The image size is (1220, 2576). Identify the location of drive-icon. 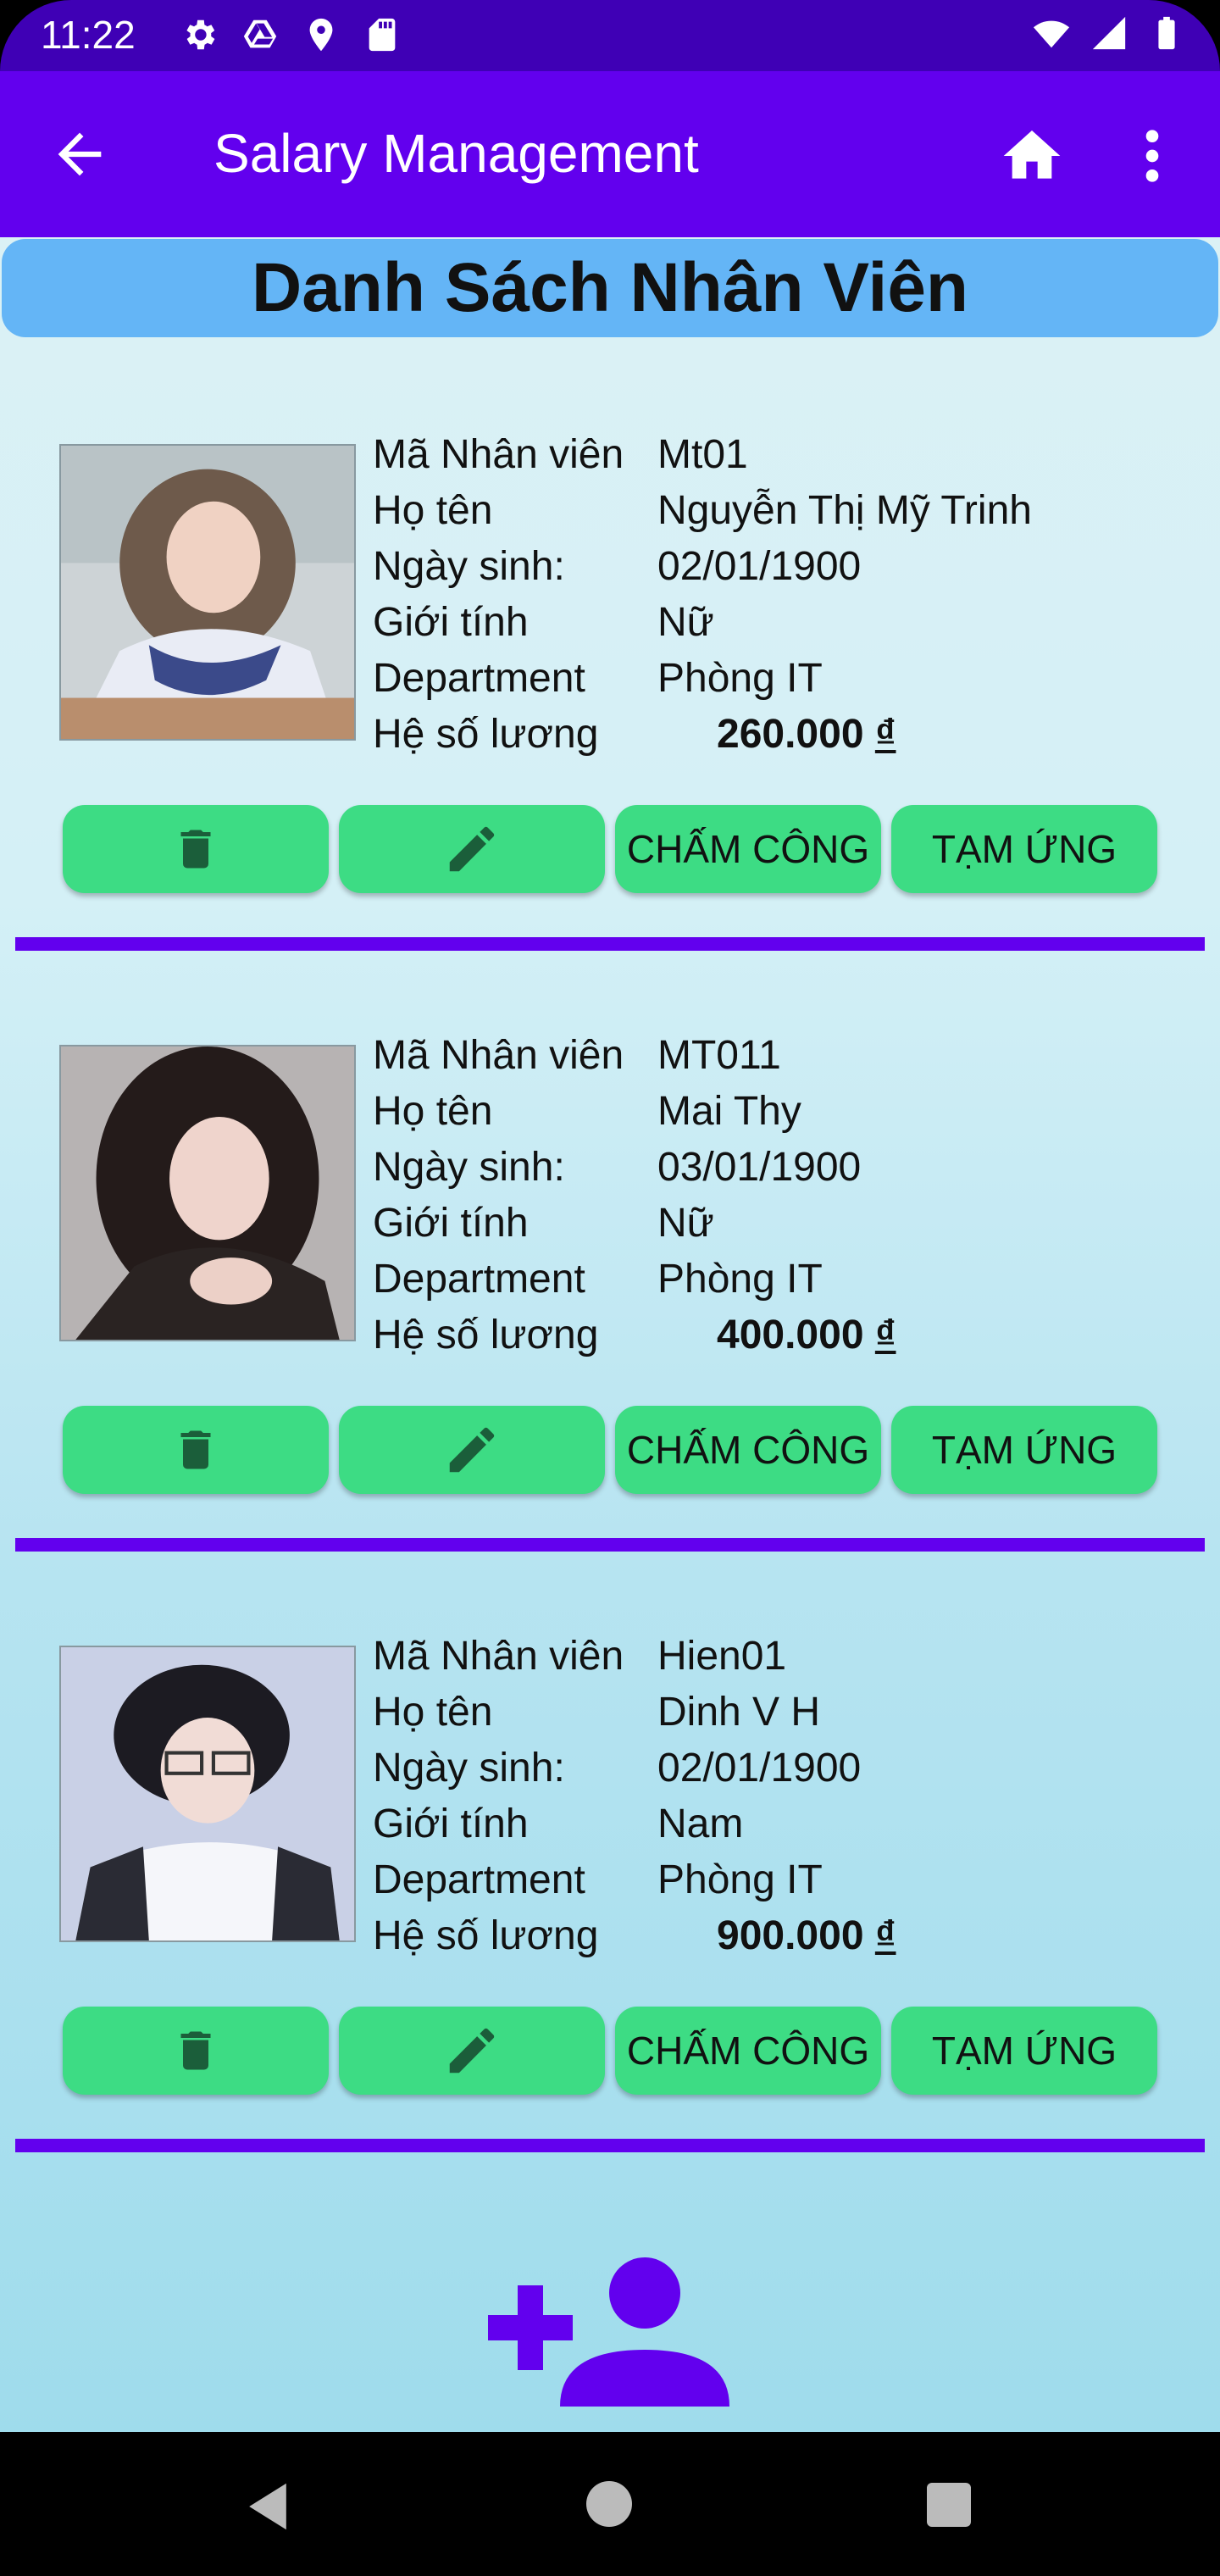
(260, 33).